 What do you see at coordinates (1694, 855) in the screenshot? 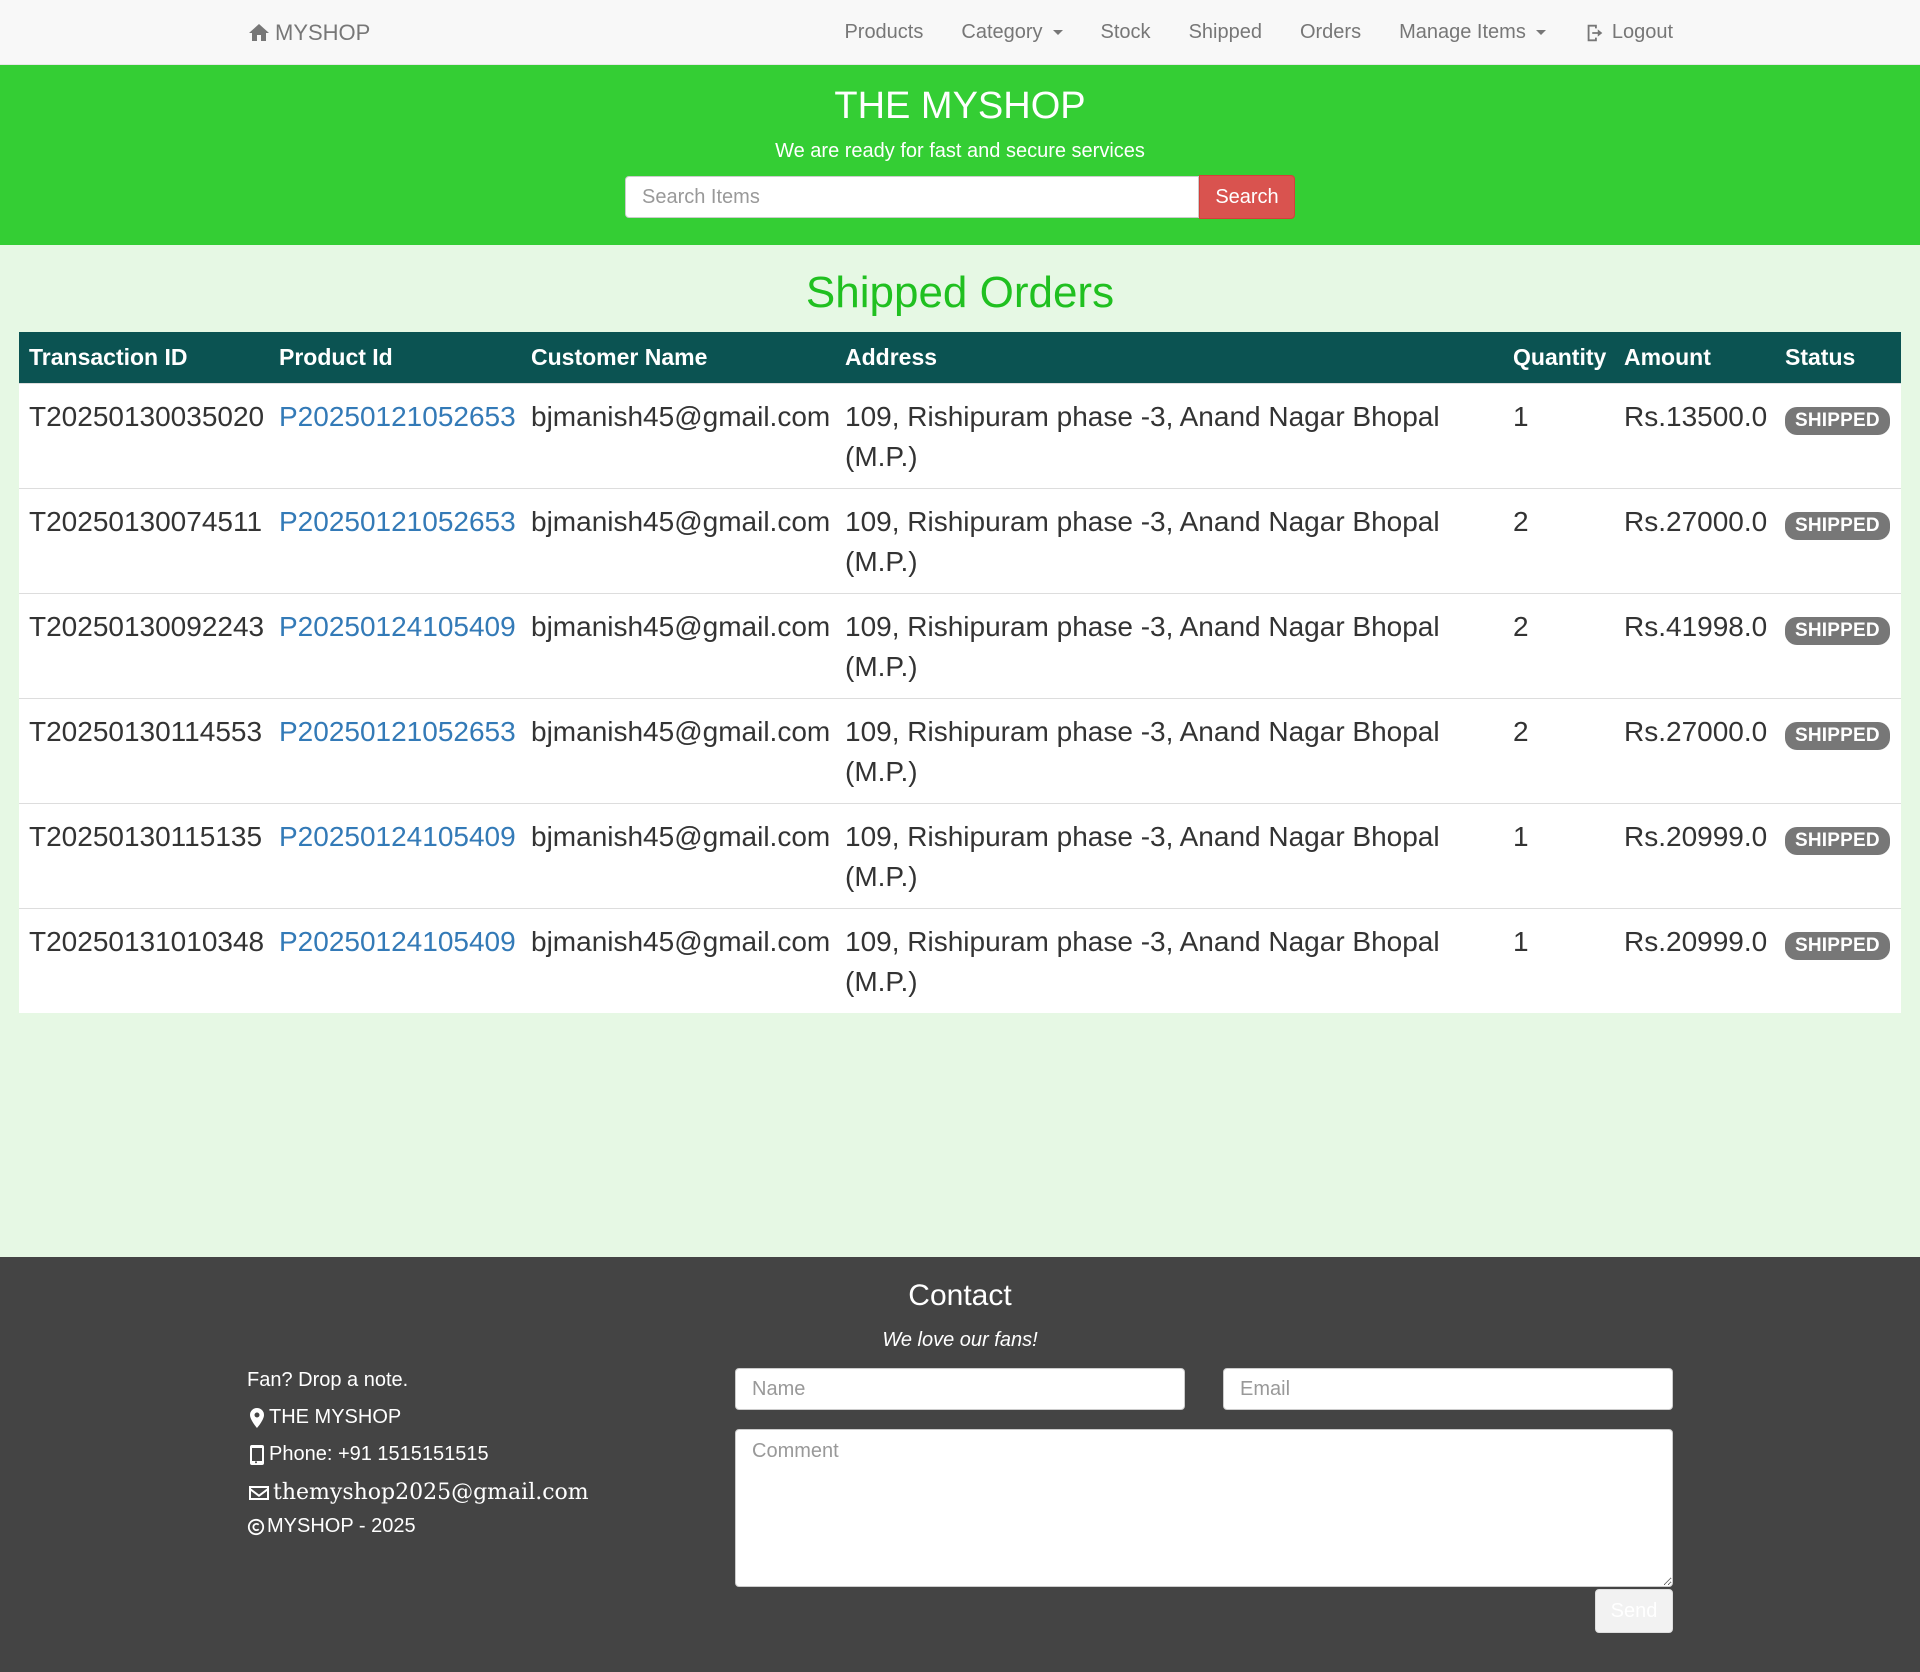
I see `amount-cell: Rs.20999.0` at bounding box center [1694, 855].